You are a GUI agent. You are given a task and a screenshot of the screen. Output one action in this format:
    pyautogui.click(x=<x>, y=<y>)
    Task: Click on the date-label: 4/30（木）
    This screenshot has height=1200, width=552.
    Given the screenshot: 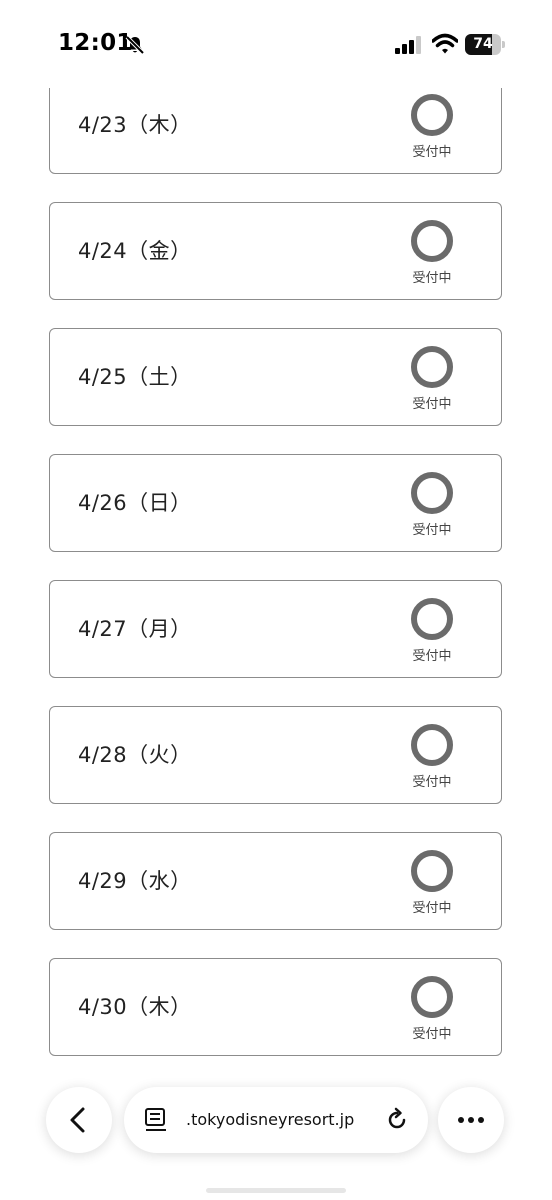 What is the action you would take?
    pyautogui.click(x=135, y=1007)
    